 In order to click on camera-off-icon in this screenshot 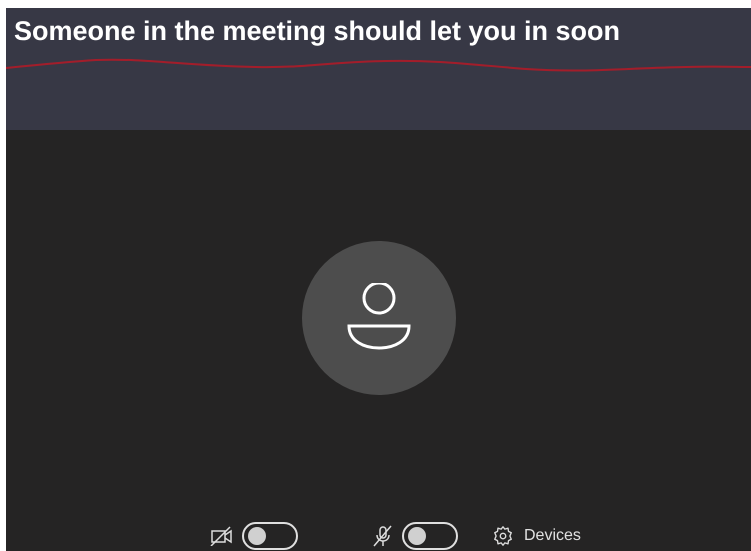, I will do `click(222, 536)`.